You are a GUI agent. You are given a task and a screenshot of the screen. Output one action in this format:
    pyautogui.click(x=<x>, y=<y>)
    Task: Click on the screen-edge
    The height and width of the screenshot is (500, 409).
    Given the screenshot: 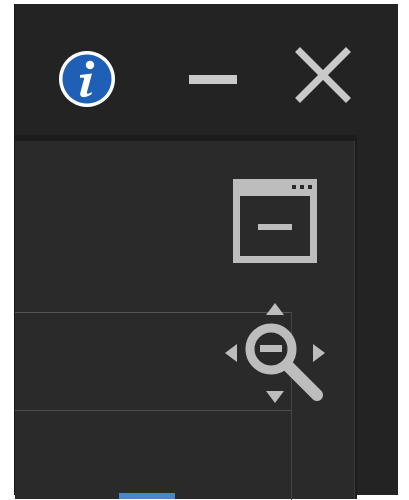 What is the action you would take?
    pyautogui.click(x=403, y=247)
    